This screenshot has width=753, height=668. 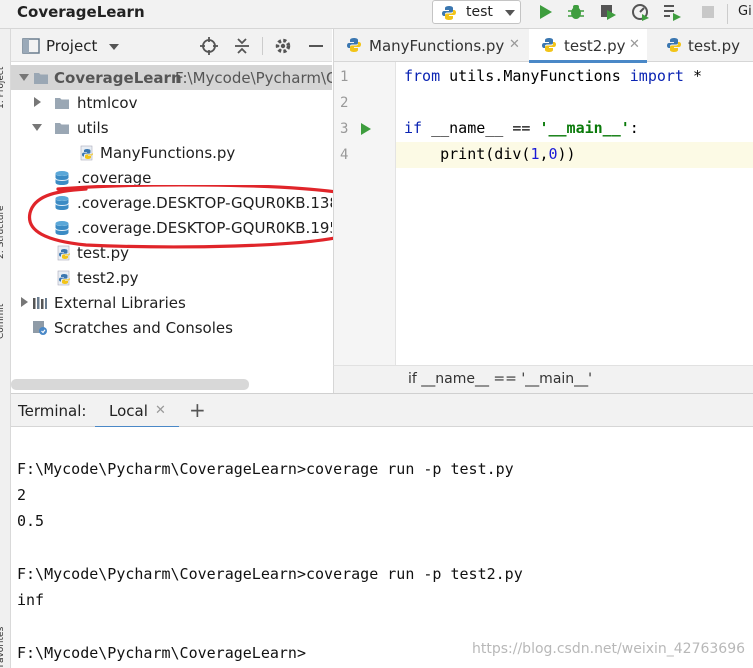 I want to click on tree-item-manyfunctions: ManyFunctions.py, so click(x=171, y=152).